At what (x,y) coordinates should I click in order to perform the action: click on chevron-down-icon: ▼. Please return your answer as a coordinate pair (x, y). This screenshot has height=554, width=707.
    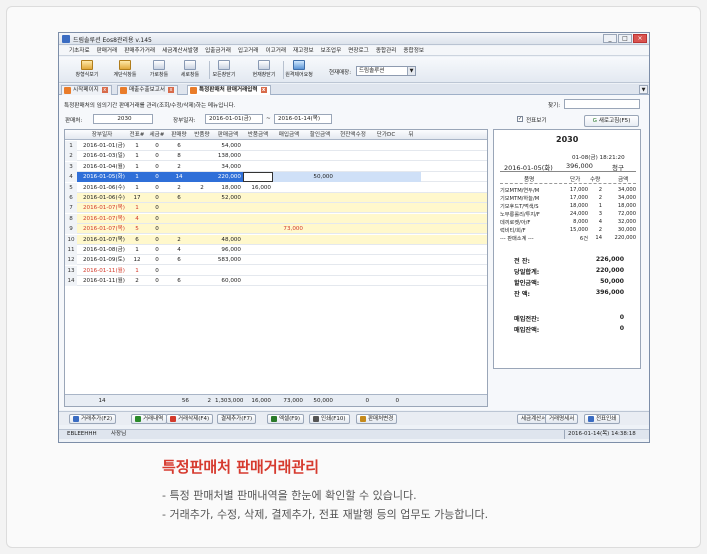
    Looking at the image, I should click on (411, 71).